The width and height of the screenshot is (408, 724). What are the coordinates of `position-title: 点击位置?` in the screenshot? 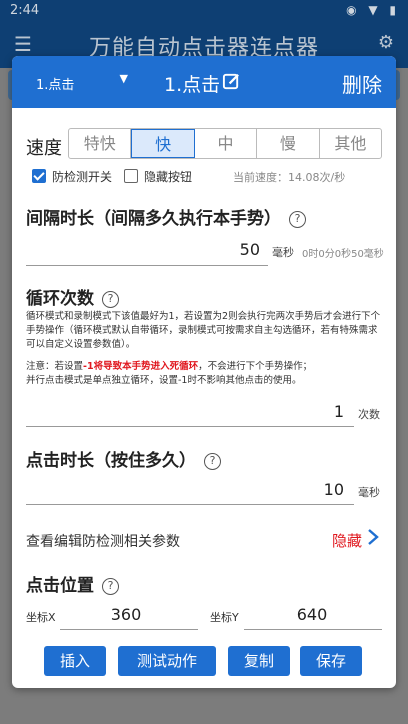 It's located at (72, 583).